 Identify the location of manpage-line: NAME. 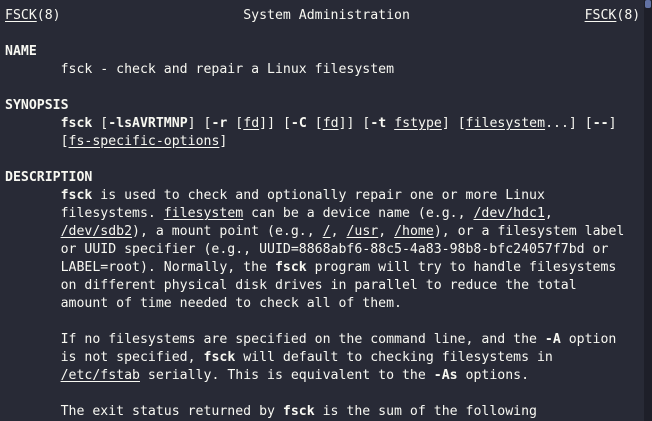
(21, 52).